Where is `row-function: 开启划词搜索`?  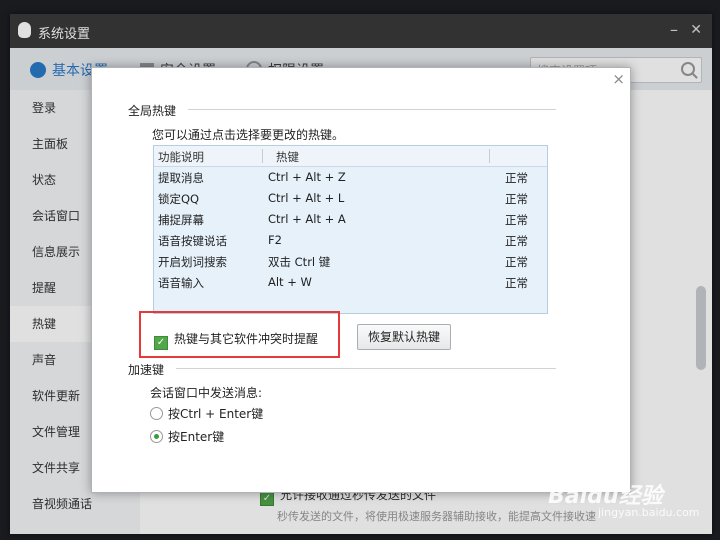 row-function: 开启划词搜索 is located at coordinates (192, 262).